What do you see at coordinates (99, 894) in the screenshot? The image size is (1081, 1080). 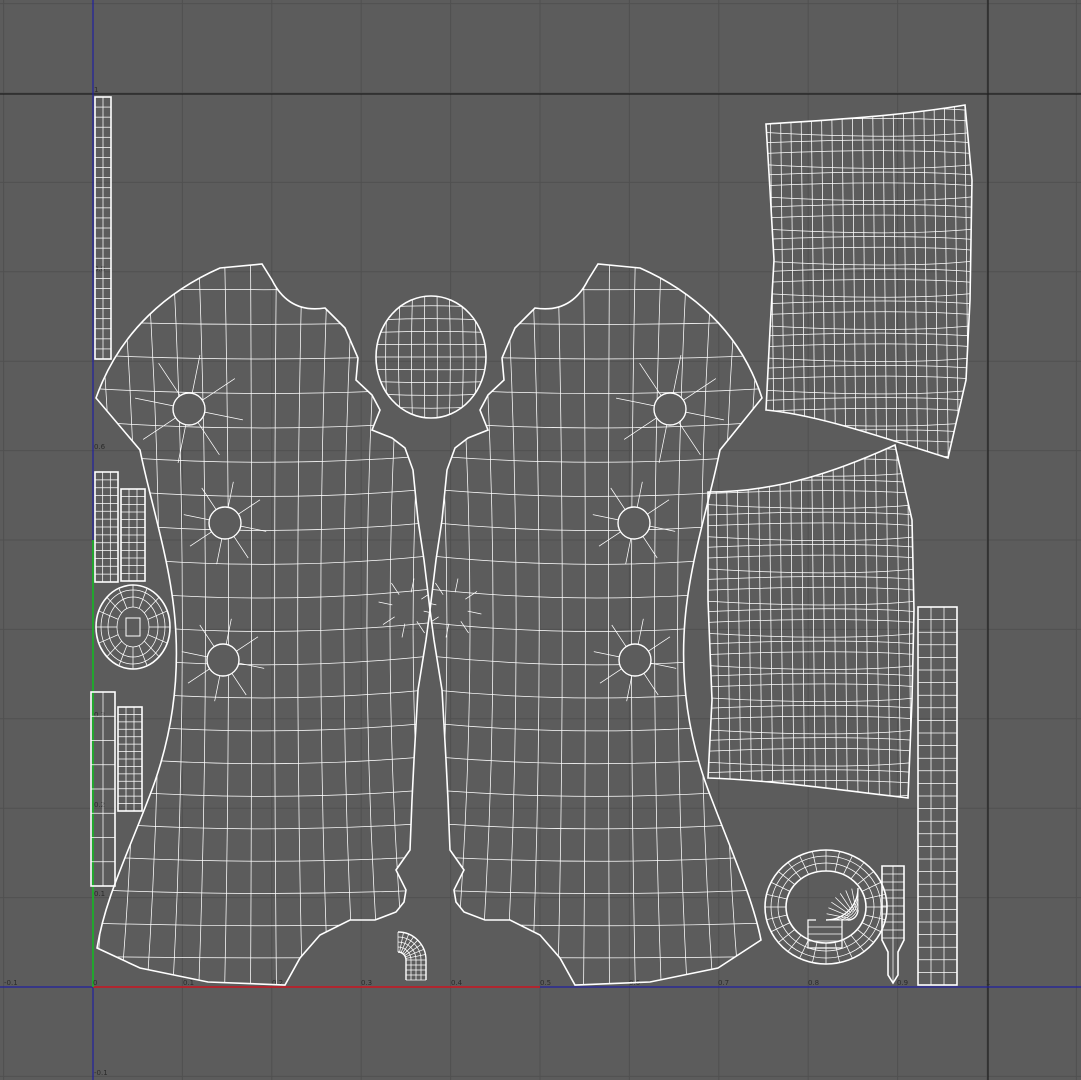 I see `v-label: 0.1` at bounding box center [99, 894].